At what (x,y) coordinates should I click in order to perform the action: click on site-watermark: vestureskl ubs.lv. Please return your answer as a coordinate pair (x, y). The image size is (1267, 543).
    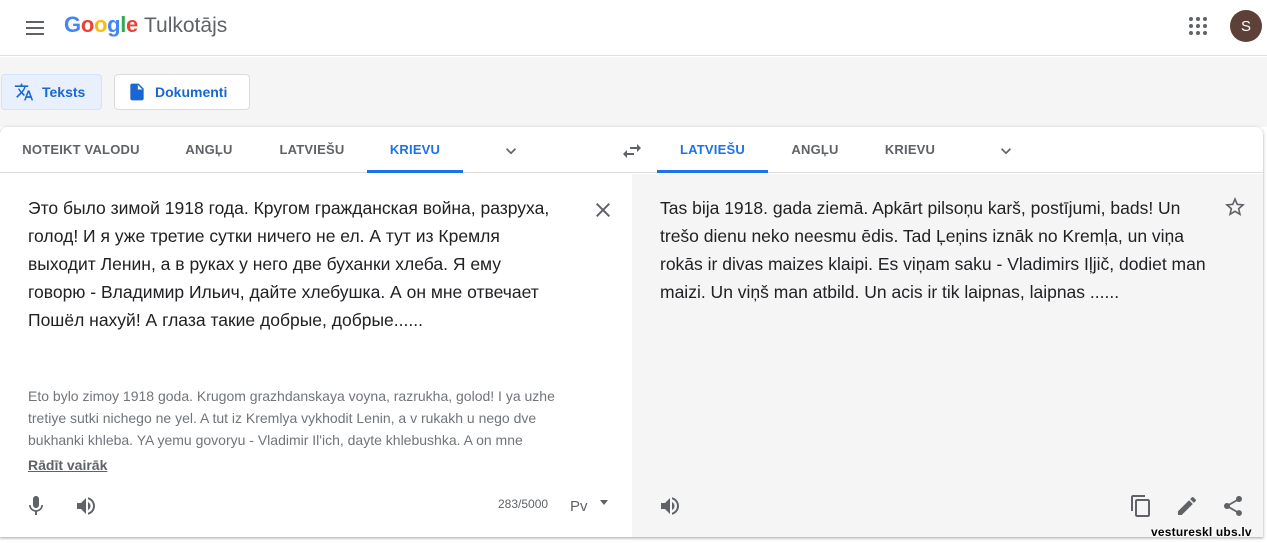
    Looking at the image, I should click on (1201, 532).